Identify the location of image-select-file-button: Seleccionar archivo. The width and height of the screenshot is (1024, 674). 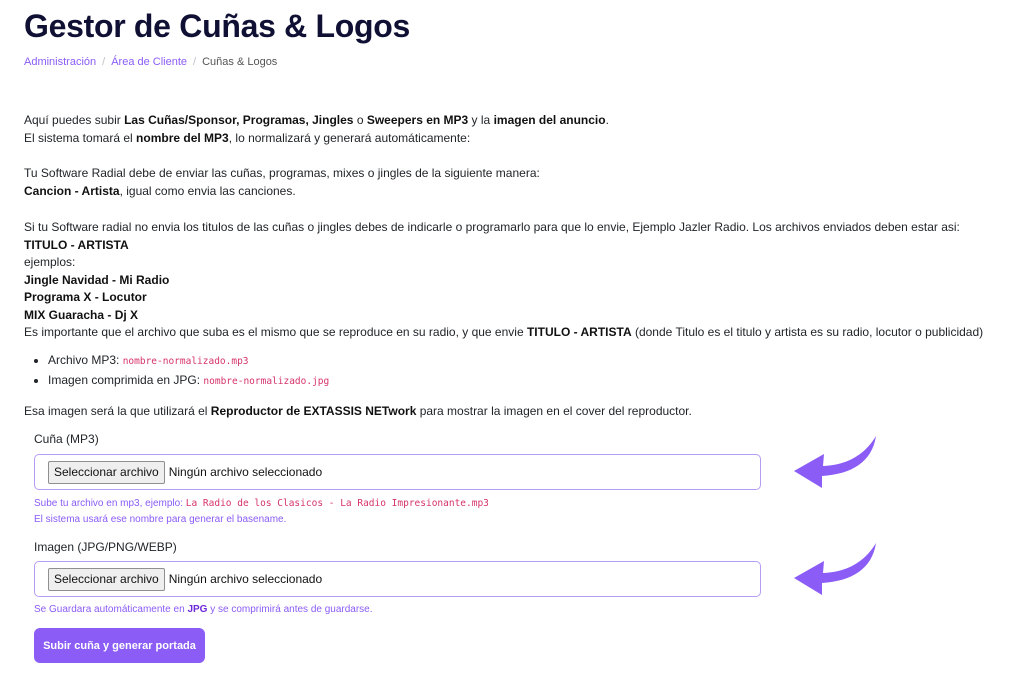
(106, 579).